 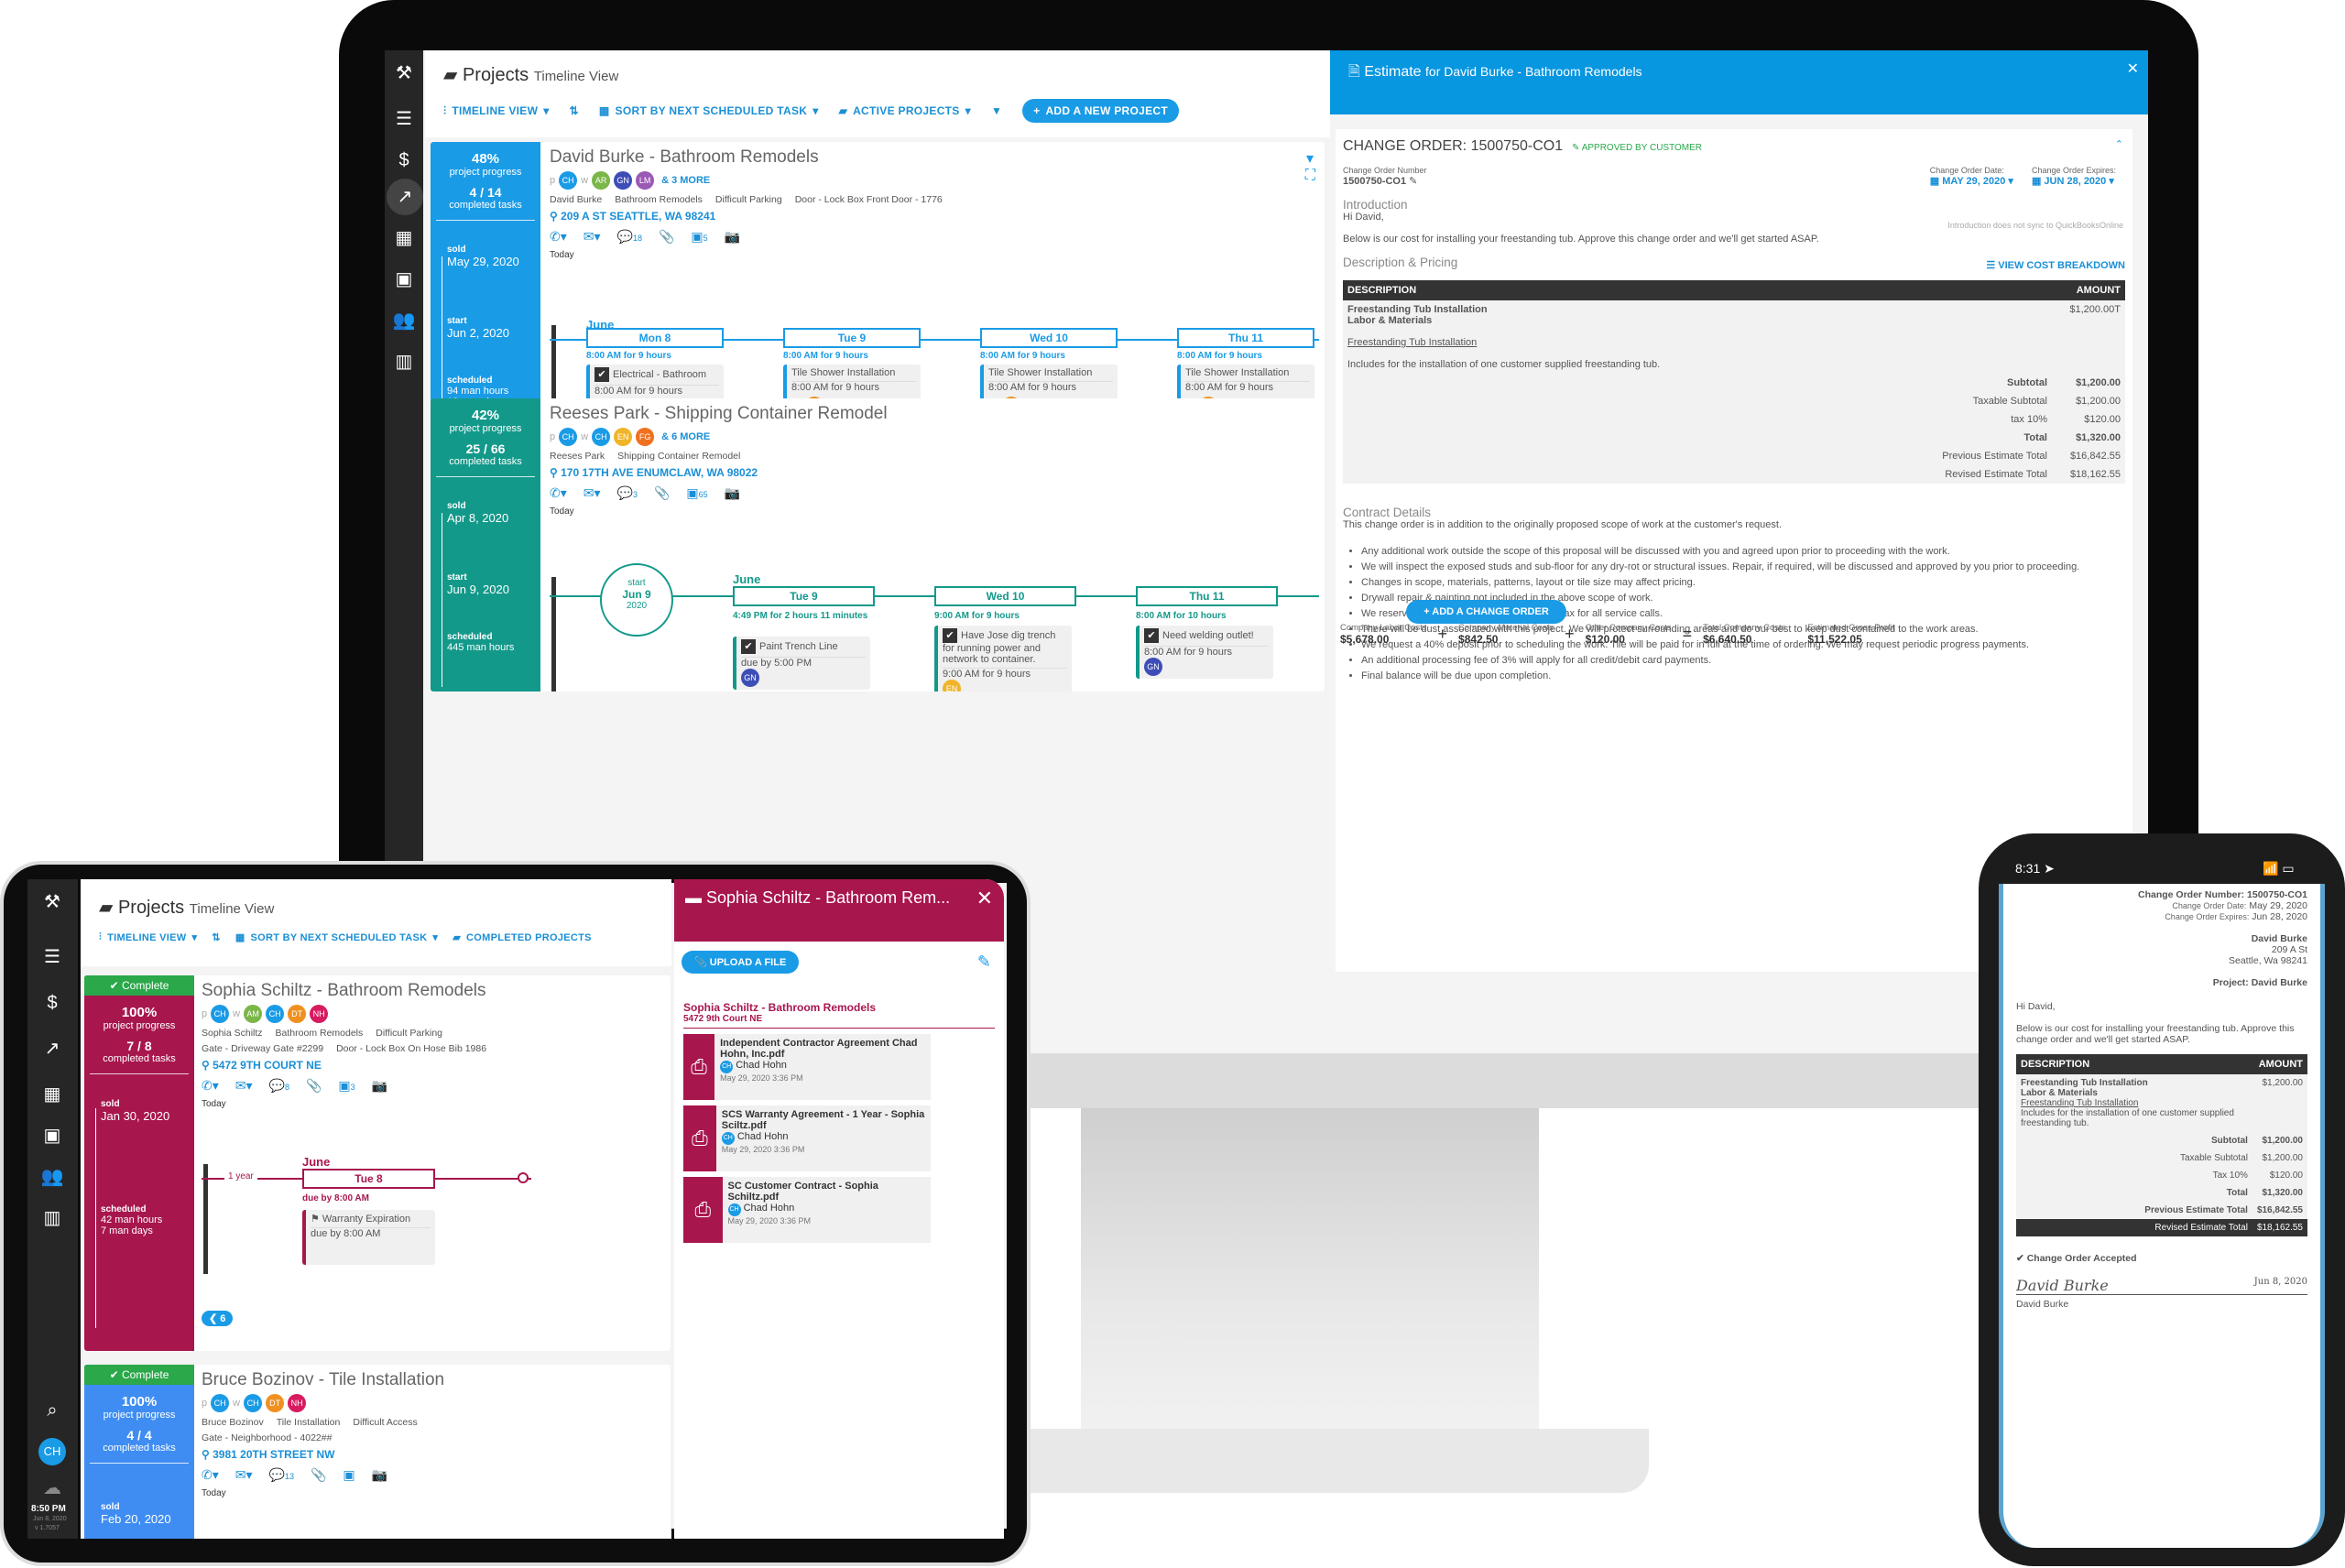 What do you see at coordinates (436, 1380) in the screenshot?
I see `project-title: Bruce Bozinov - Tile Installation` at bounding box center [436, 1380].